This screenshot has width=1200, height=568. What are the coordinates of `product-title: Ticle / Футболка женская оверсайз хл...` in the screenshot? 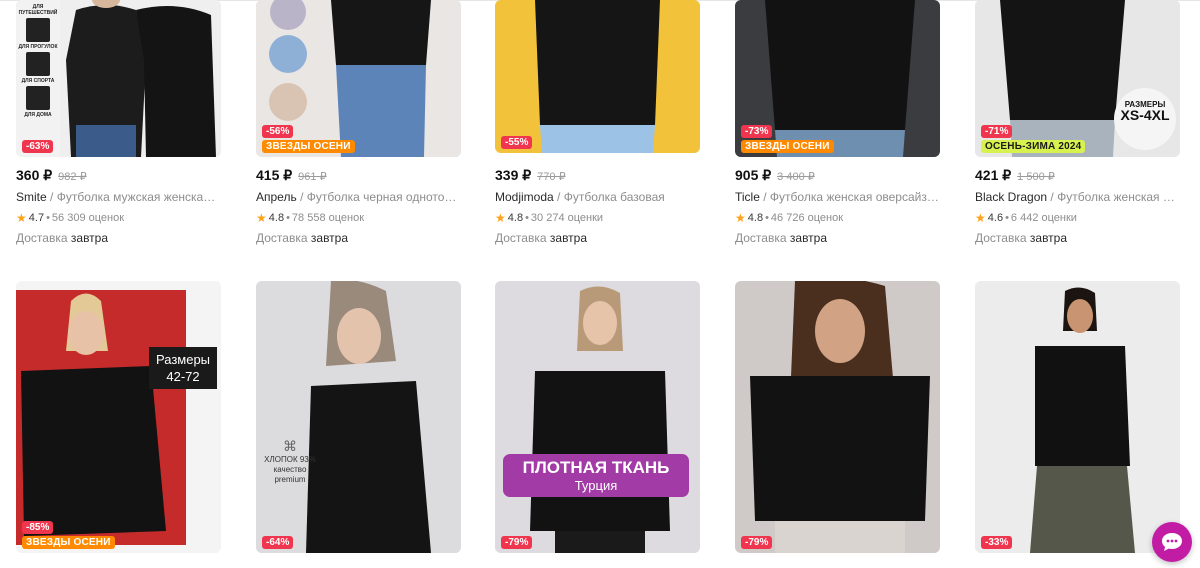 It's located at (837, 197).